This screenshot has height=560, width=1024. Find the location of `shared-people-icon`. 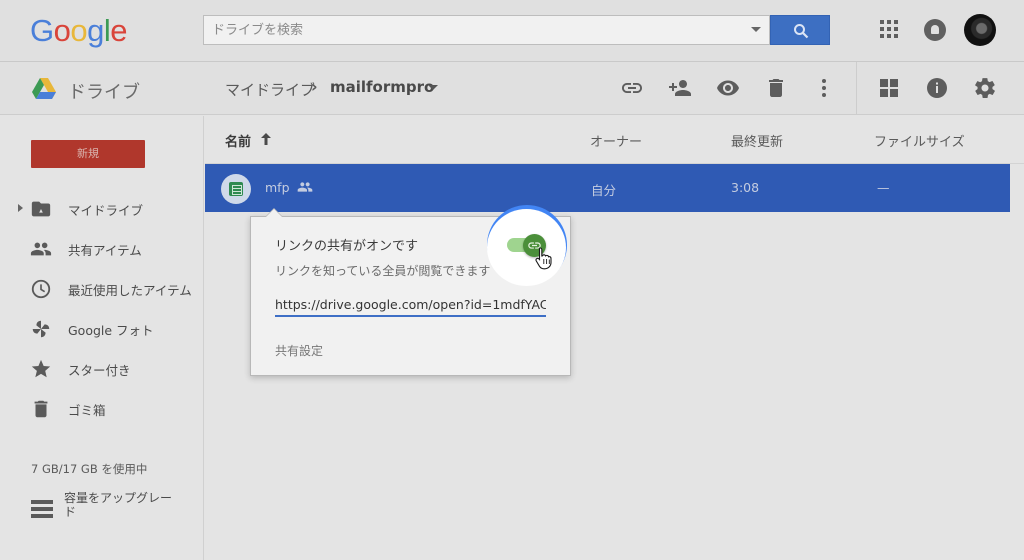

shared-people-icon is located at coordinates (305, 187).